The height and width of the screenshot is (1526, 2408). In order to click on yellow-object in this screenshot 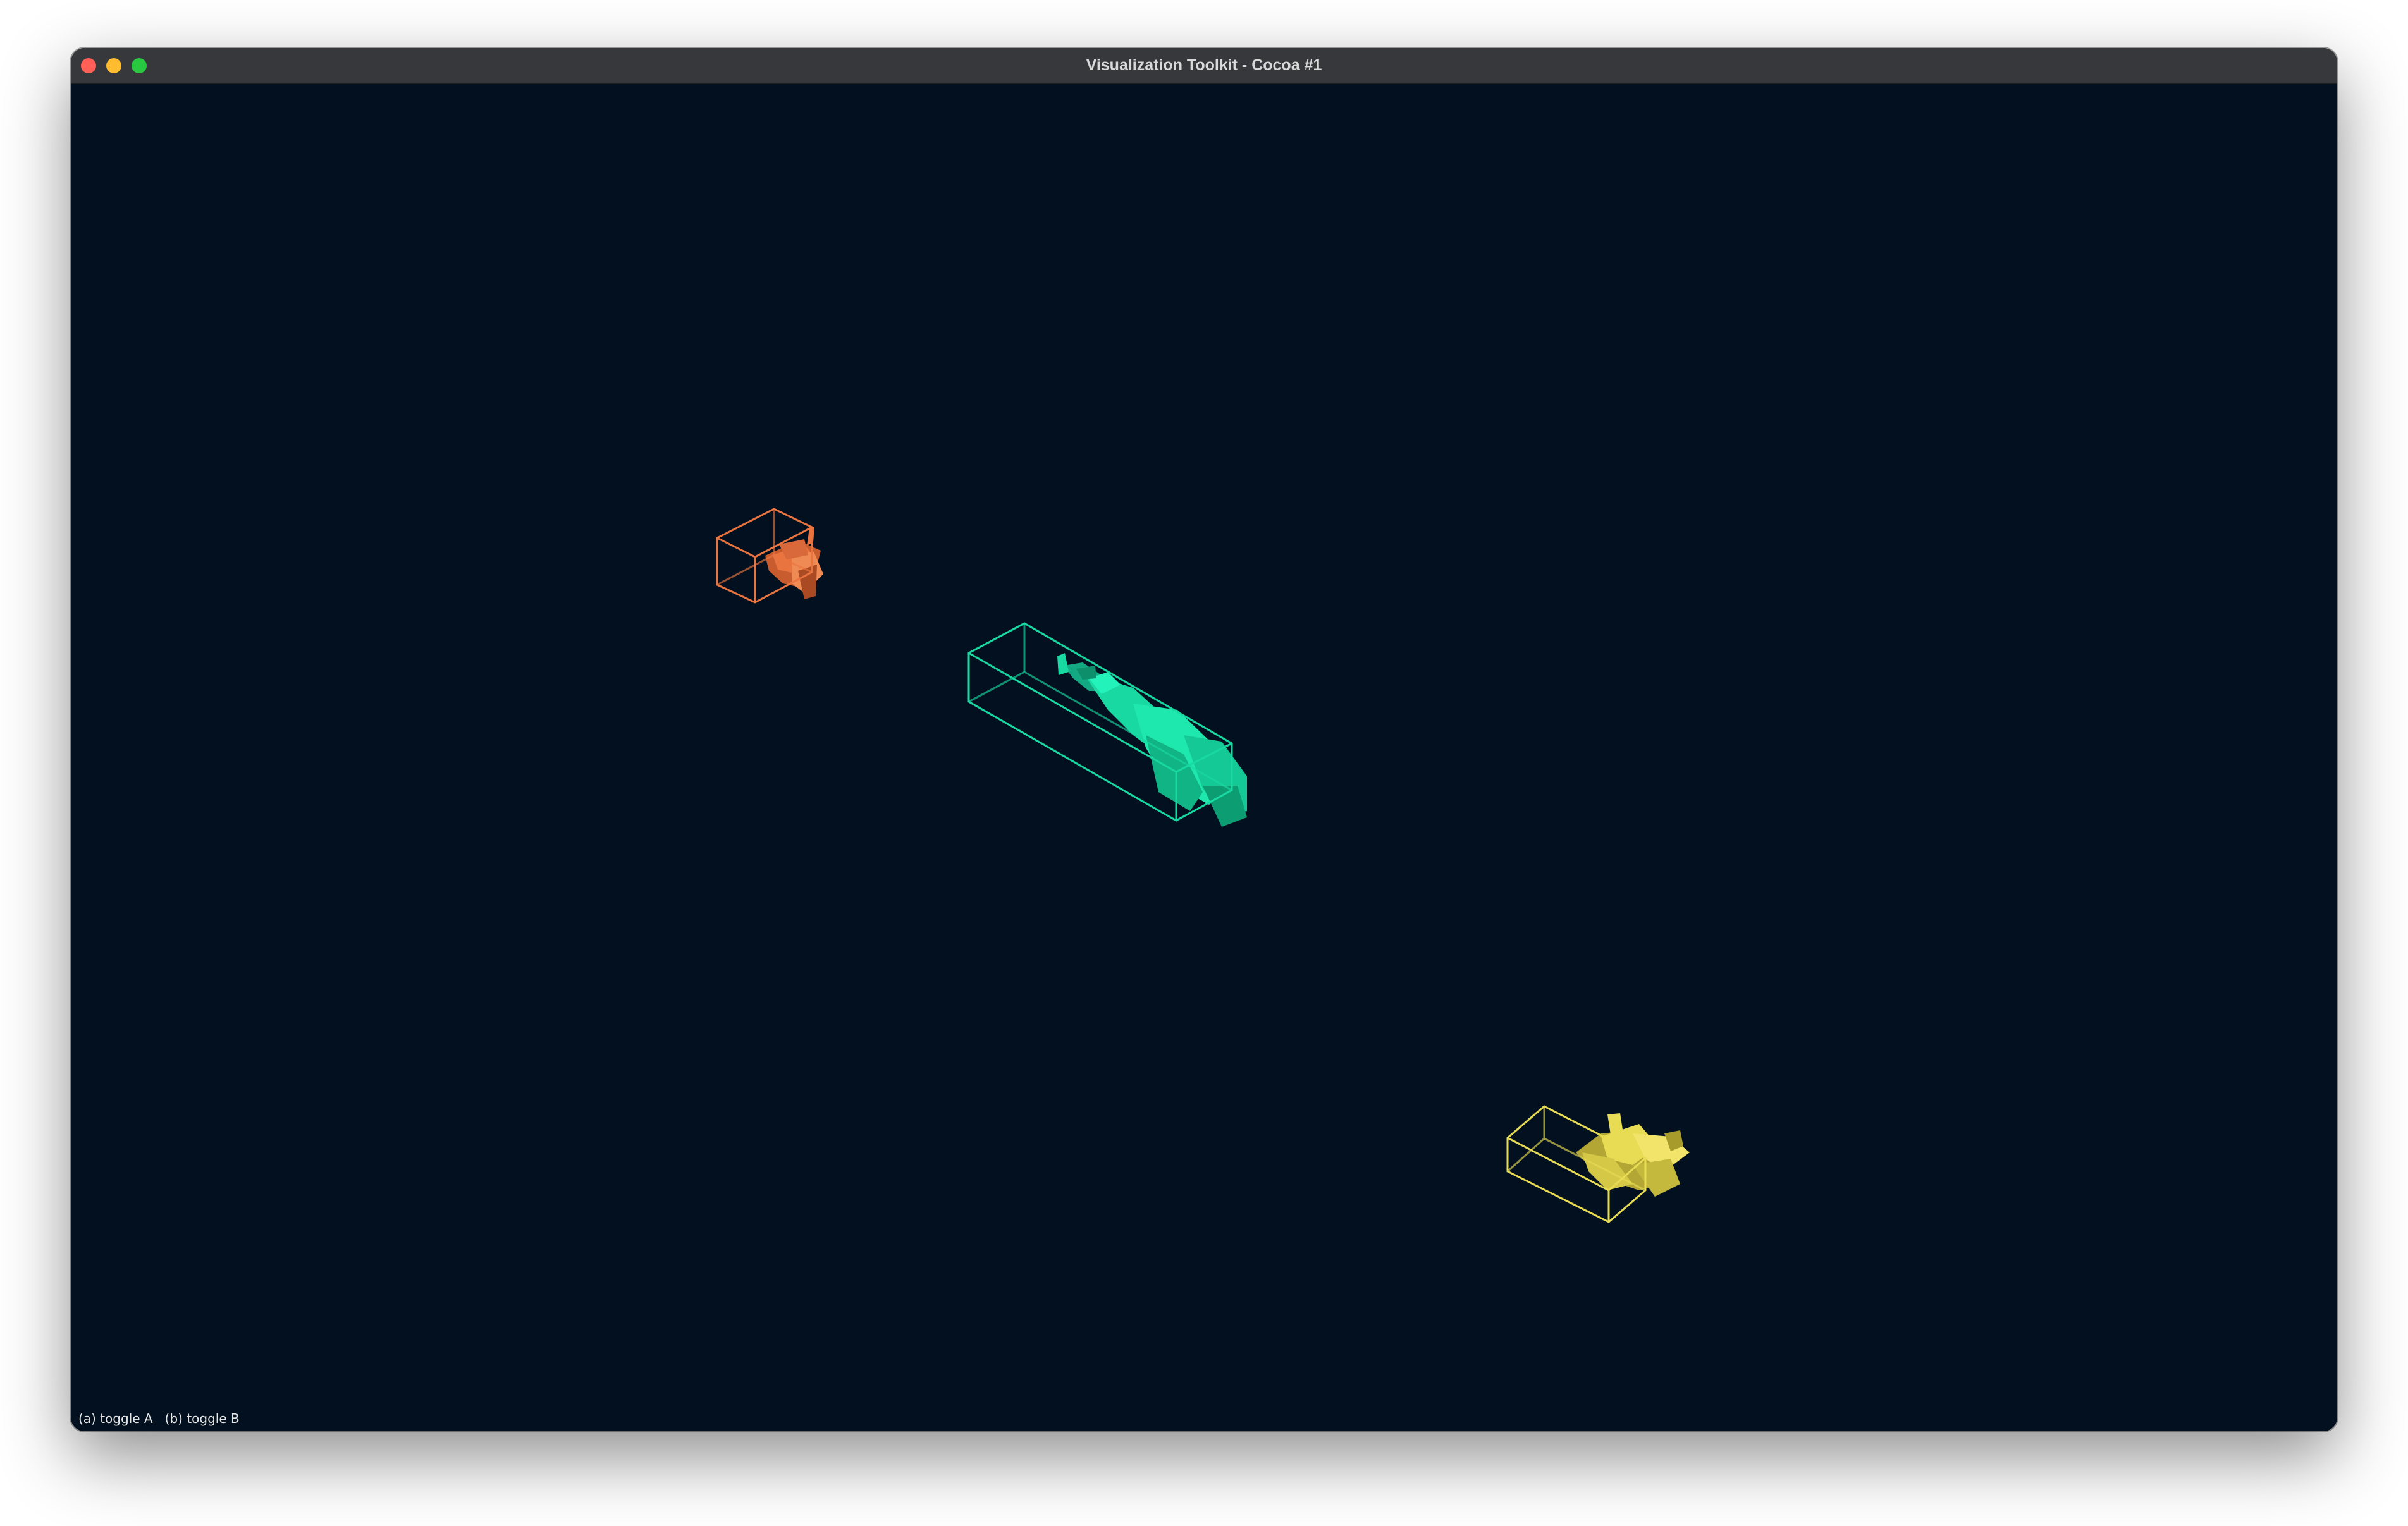, I will do `click(1598, 1164)`.